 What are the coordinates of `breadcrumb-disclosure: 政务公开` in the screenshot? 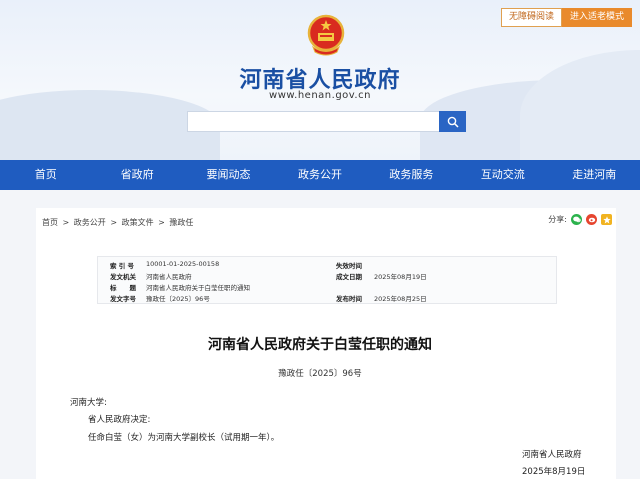 It's located at (90, 222).